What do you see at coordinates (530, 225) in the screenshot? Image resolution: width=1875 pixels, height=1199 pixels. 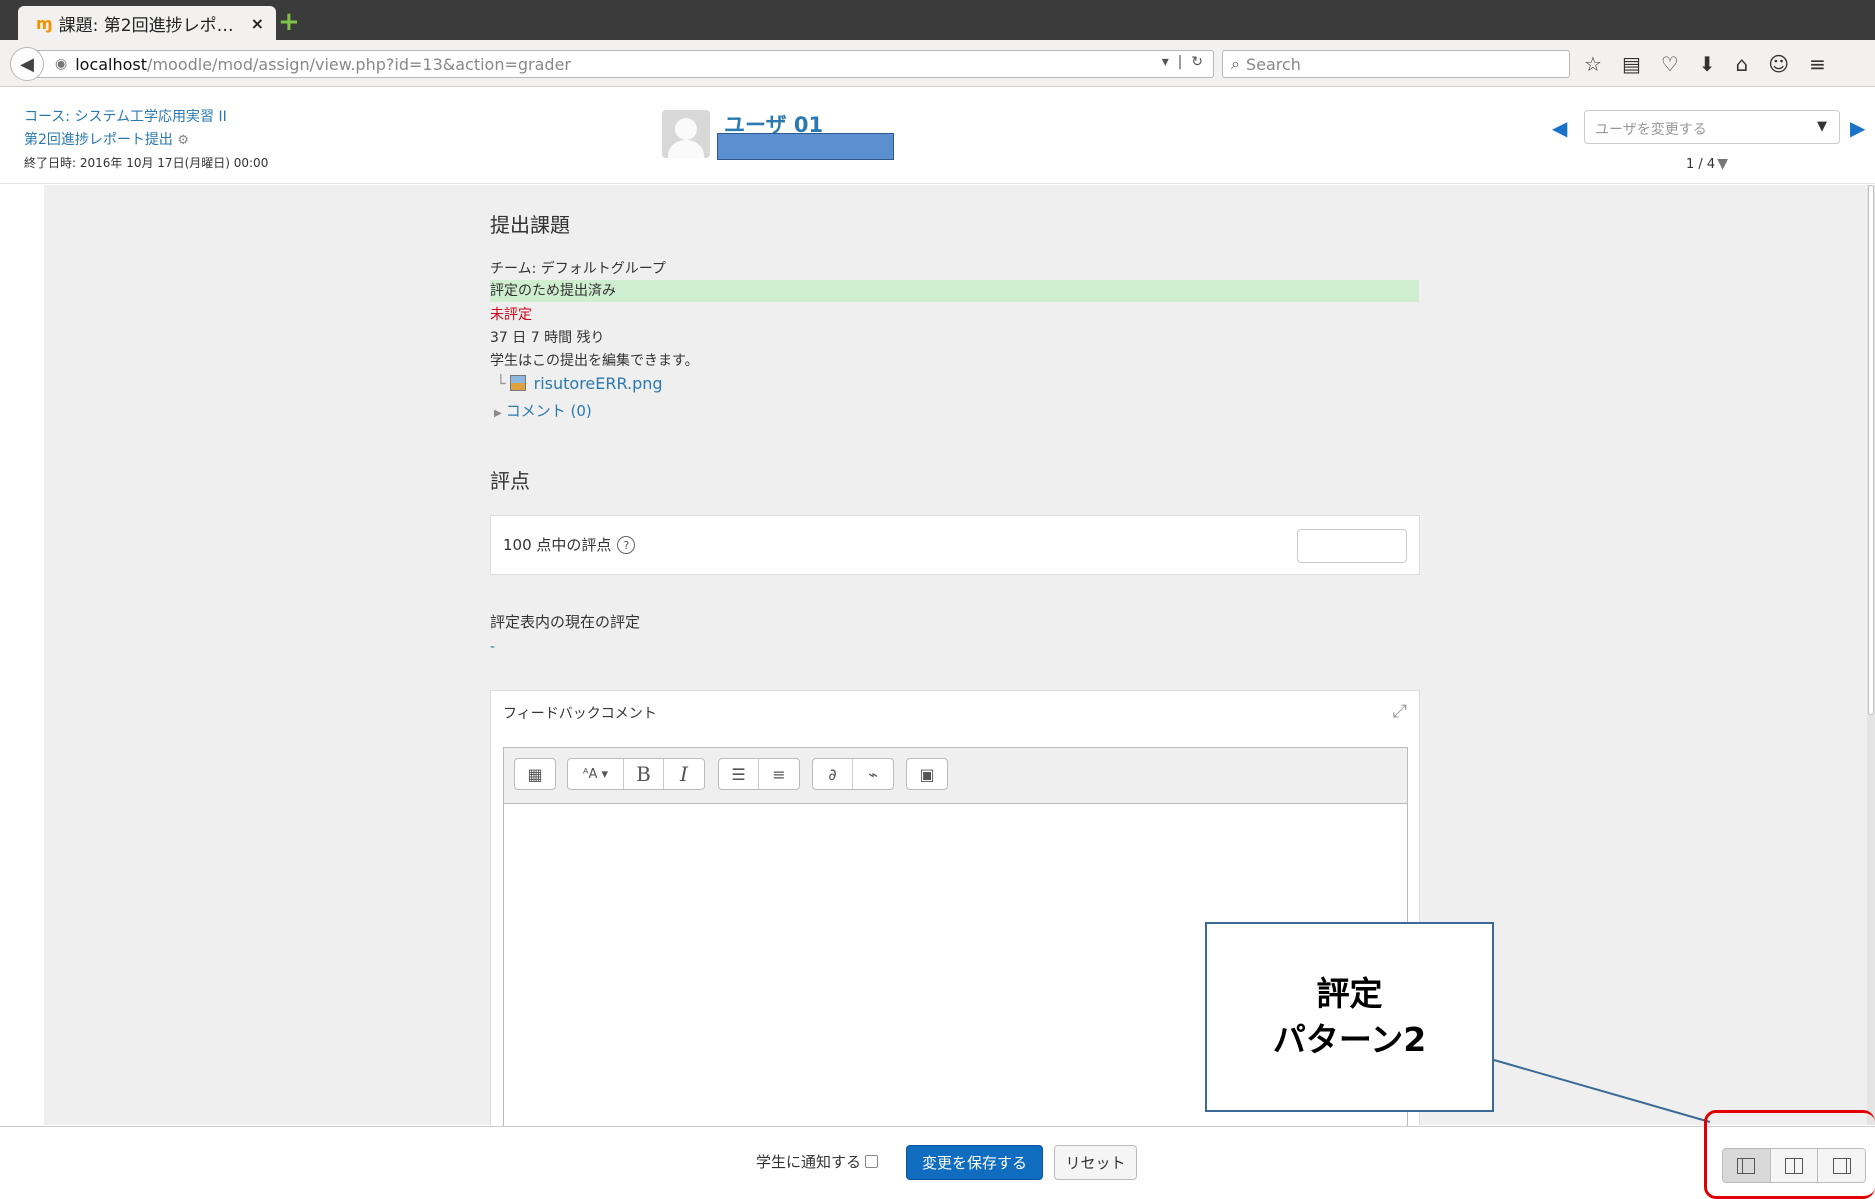 I see `submission-heading: 提出課題` at bounding box center [530, 225].